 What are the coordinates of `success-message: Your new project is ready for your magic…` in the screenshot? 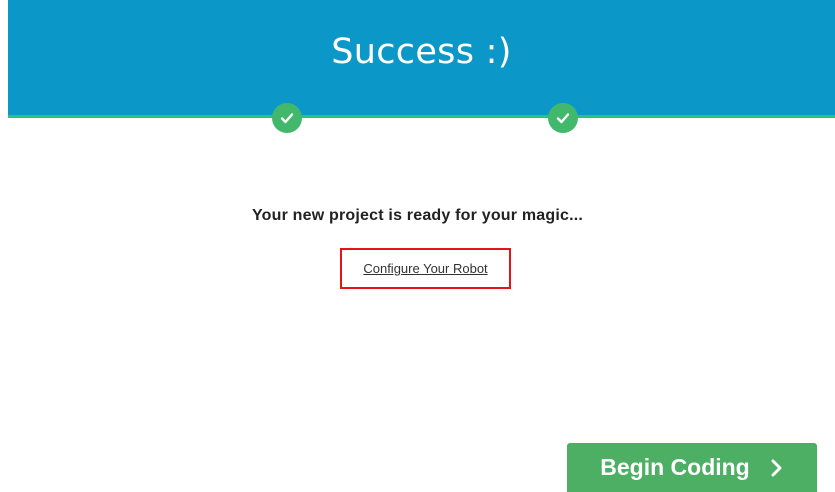 It's located at (417, 215).